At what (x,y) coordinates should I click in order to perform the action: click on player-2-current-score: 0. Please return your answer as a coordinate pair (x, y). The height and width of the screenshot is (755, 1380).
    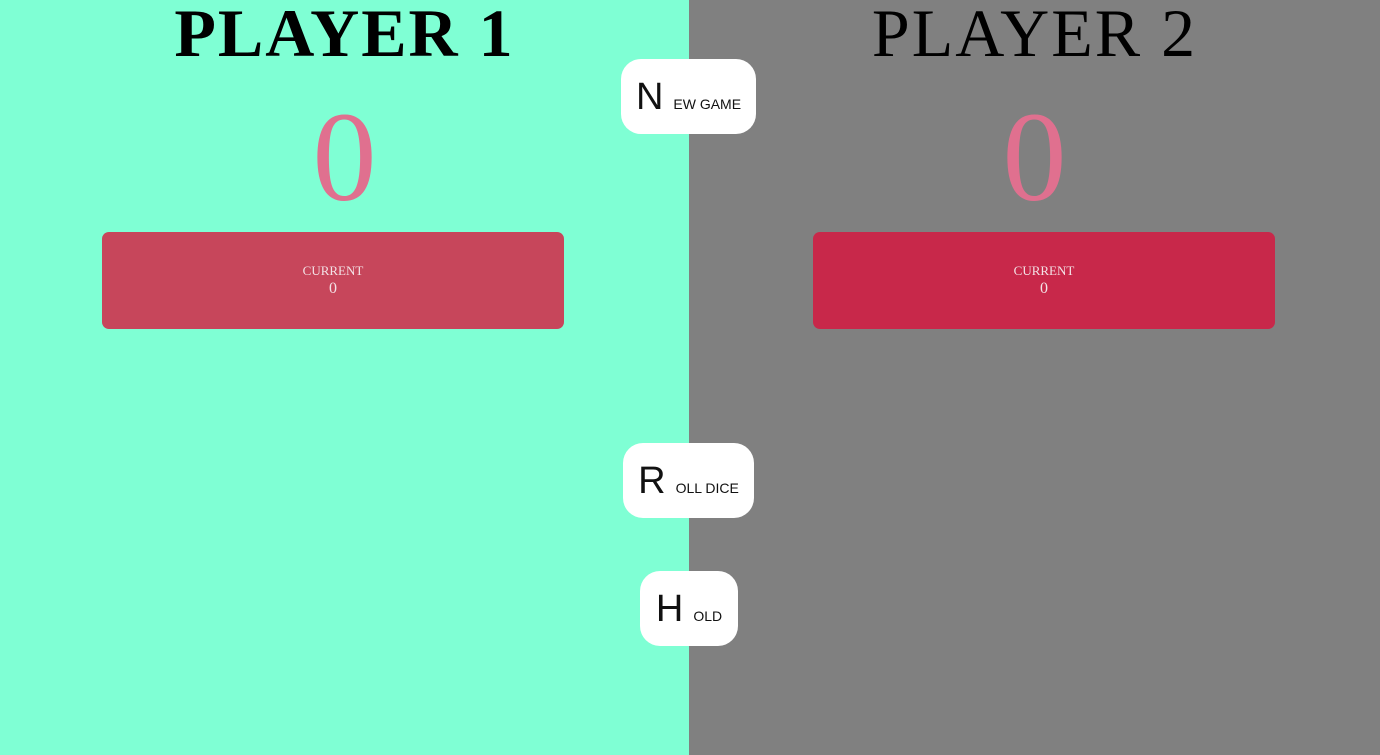
    Looking at the image, I should click on (1044, 288).